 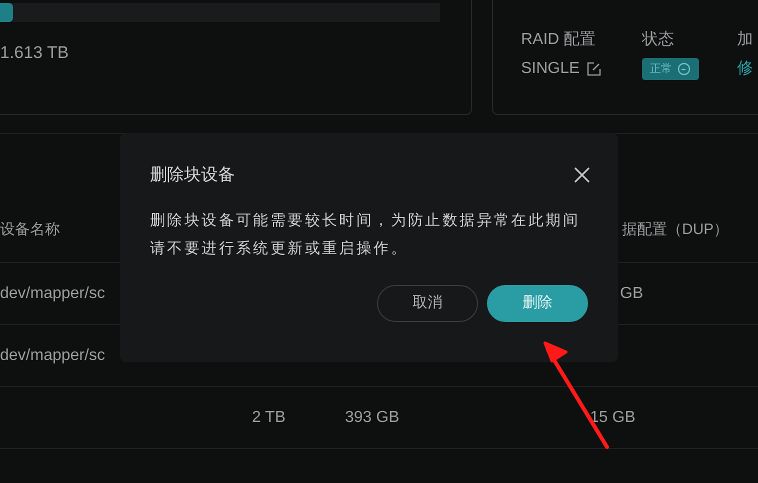 I want to click on field-label: 状态, so click(x=658, y=40).